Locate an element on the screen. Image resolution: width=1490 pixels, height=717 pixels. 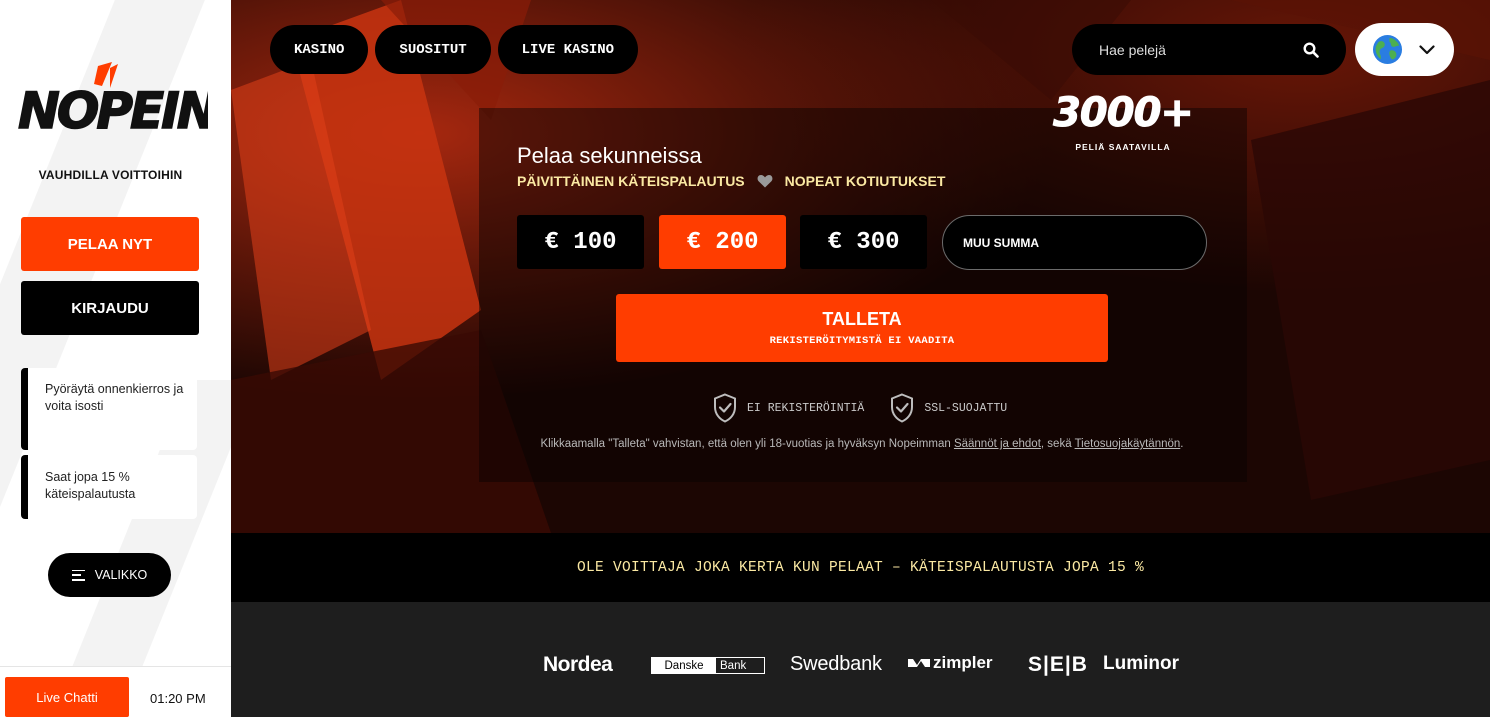
promo-card-spin: Pyöräytä onnenkierros ja voita isosti is located at coordinates (109, 409).